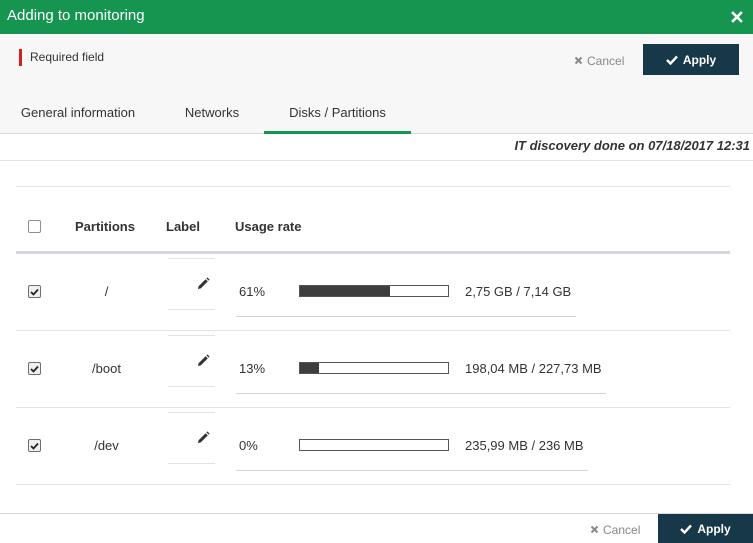 This screenshot has height=543, width=753. I want to click on usage-percentage: 61%, so click(252, 291).